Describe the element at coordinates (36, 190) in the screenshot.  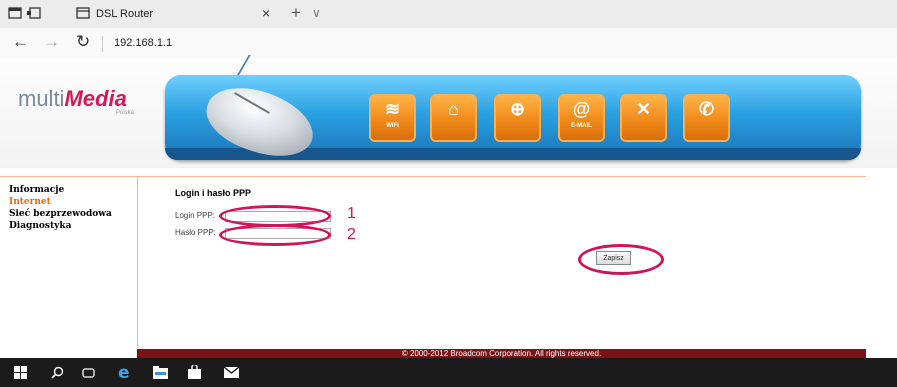
I see `sidebar-item-informacje: Informacje` at that location.